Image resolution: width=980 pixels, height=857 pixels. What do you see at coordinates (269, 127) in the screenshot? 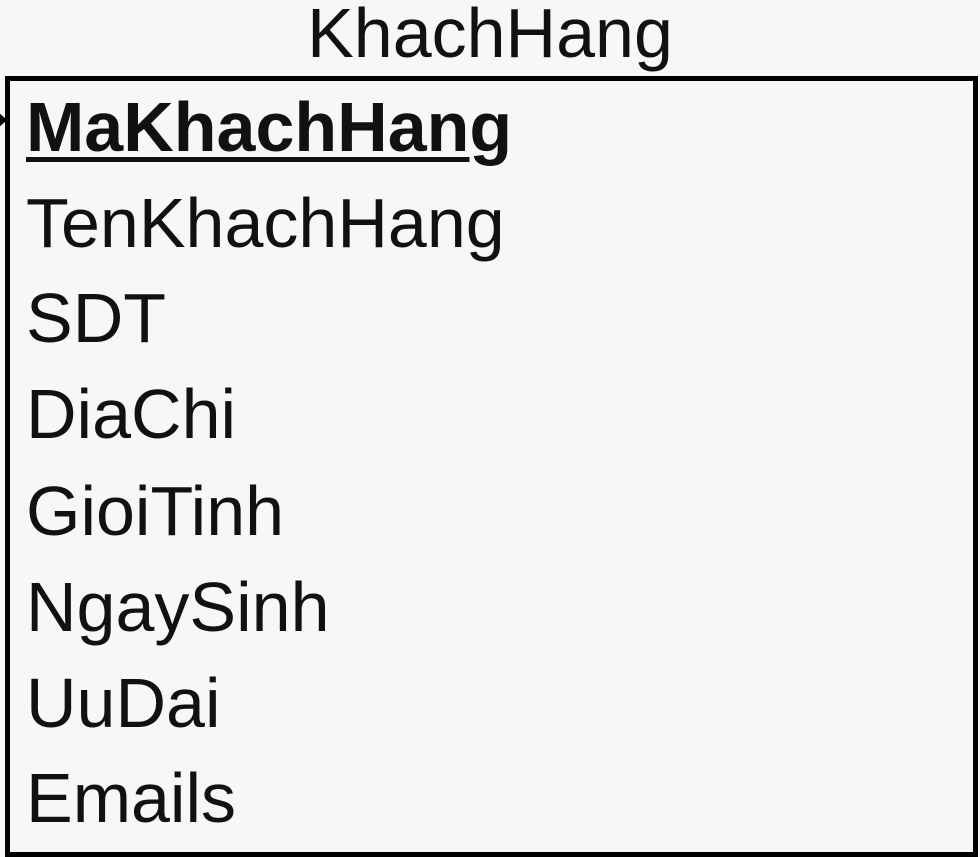
I see `attribute-primary-key: MaKhachHang` at bounding box center [269, 127].